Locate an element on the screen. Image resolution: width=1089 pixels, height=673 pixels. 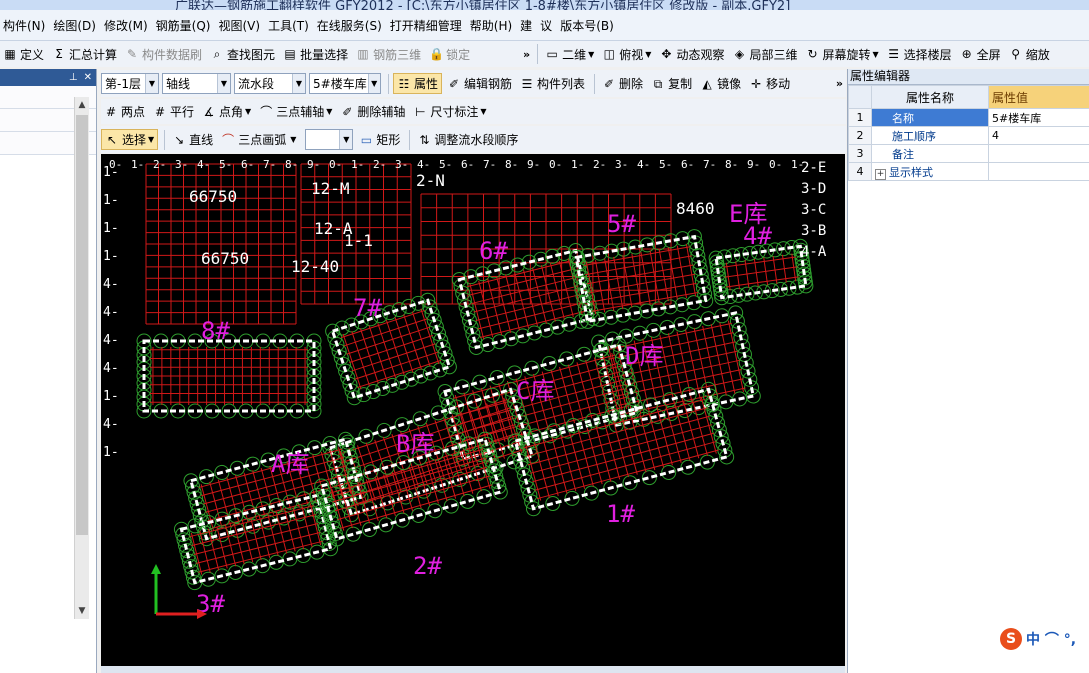
2d-button: ▭ 二维 ▼ is located at coordinates (569, 54).